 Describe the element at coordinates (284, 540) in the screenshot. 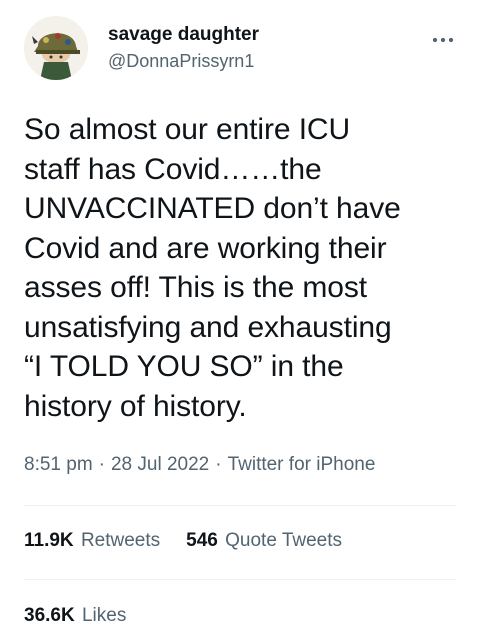

I see `quote-tweets-label: Quote Tweets` at that location.